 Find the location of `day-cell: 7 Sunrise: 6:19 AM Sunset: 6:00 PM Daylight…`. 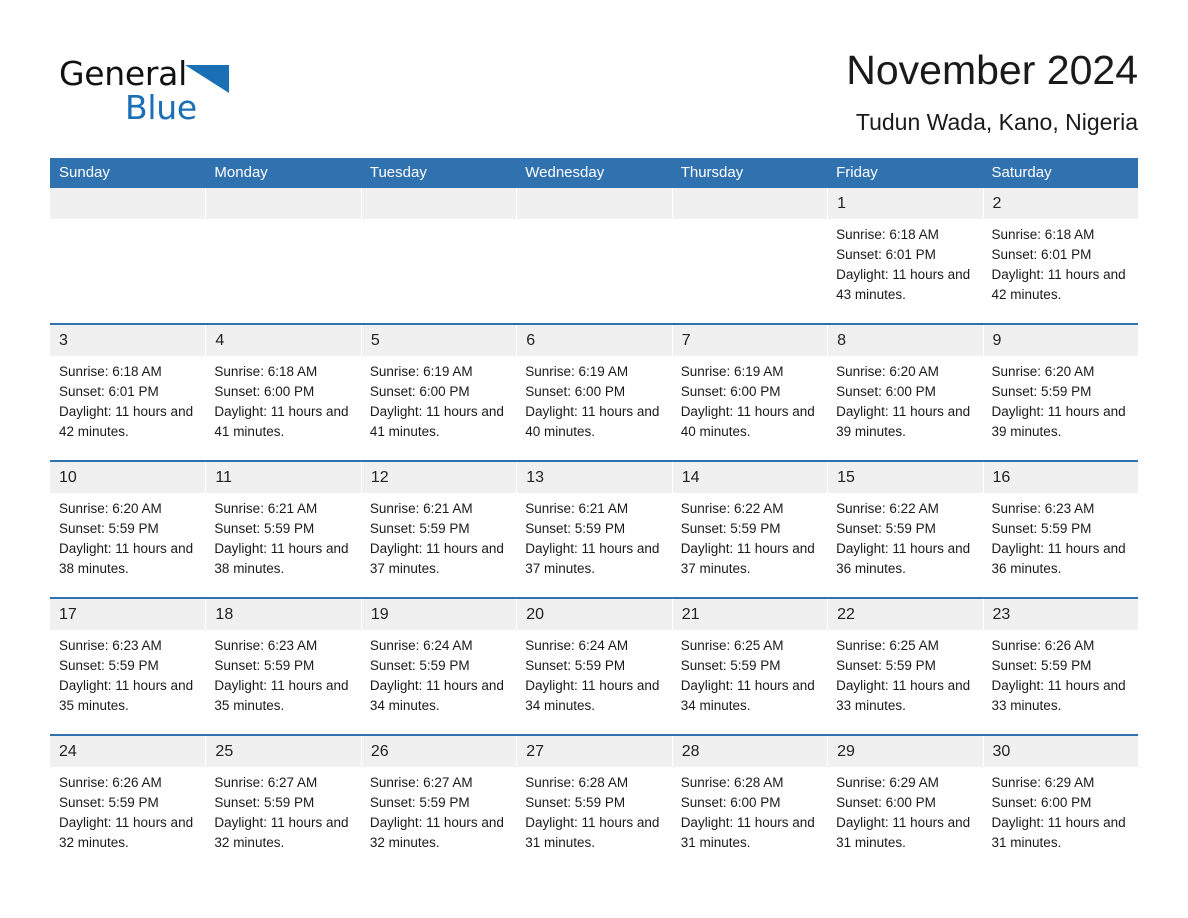

day-cell: 7 Sunrise: 6:19 AM Sunset: 6:00 PM Daylight… is located at coordinates (749, 392).